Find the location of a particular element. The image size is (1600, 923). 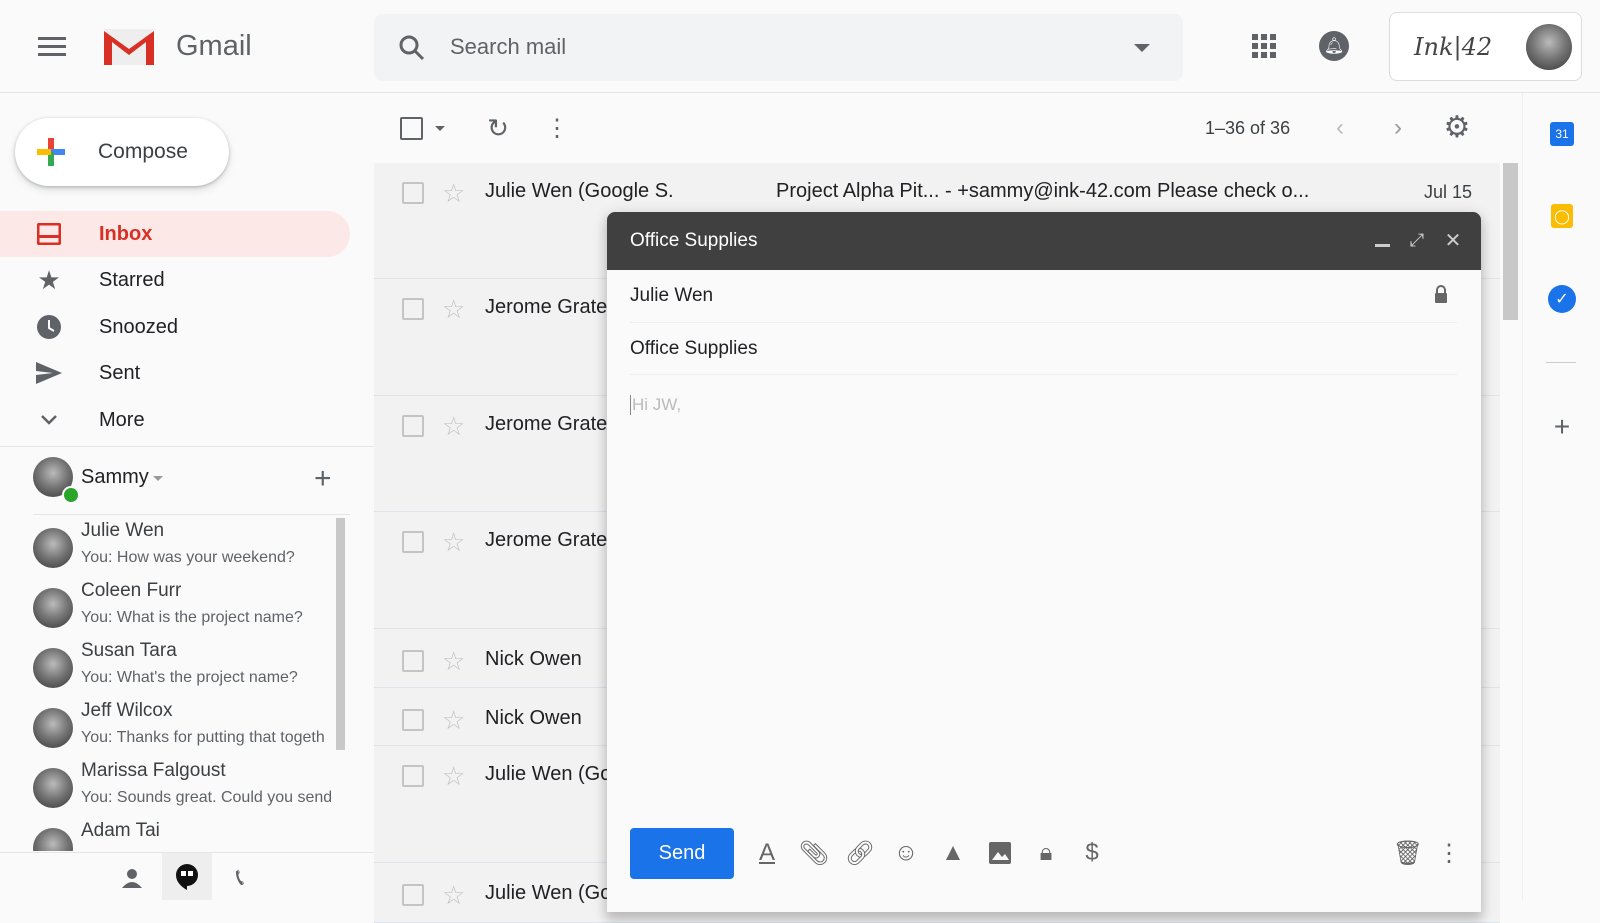

search-input: Search mail is located at coordinates (508, 47).